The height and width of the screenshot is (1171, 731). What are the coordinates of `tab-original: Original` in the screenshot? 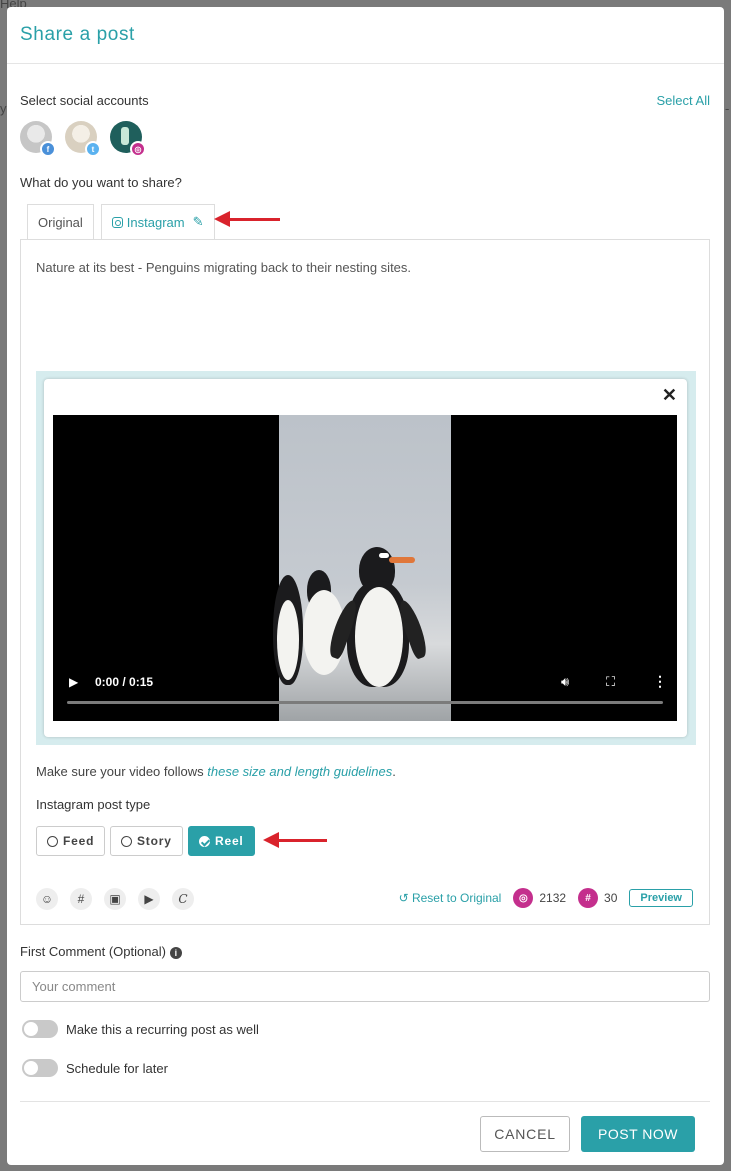 It's located at (60, 221).